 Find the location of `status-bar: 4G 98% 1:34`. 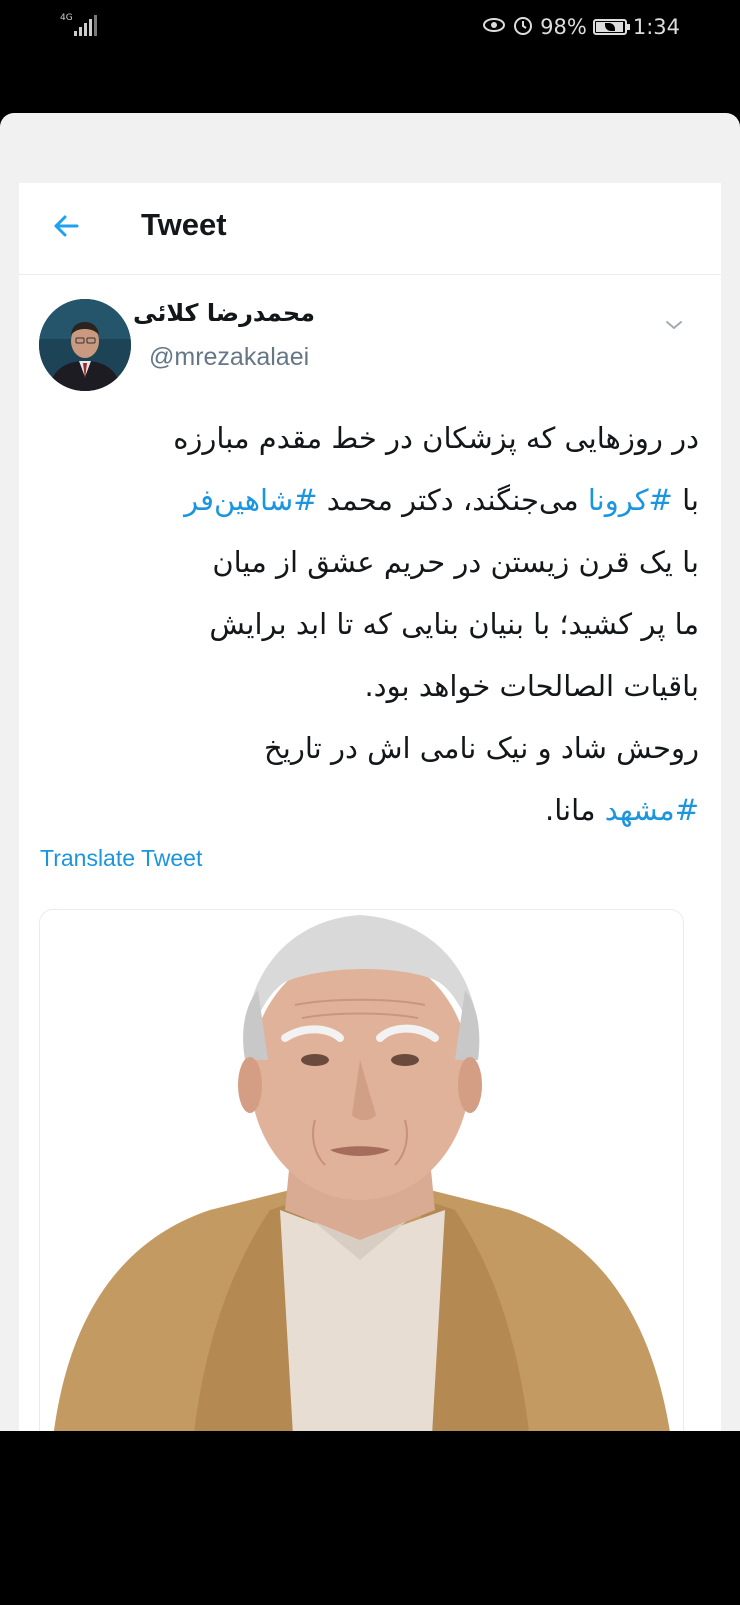

status-bar: 4G 98% 1:34 is located at coordinates (370, 30).